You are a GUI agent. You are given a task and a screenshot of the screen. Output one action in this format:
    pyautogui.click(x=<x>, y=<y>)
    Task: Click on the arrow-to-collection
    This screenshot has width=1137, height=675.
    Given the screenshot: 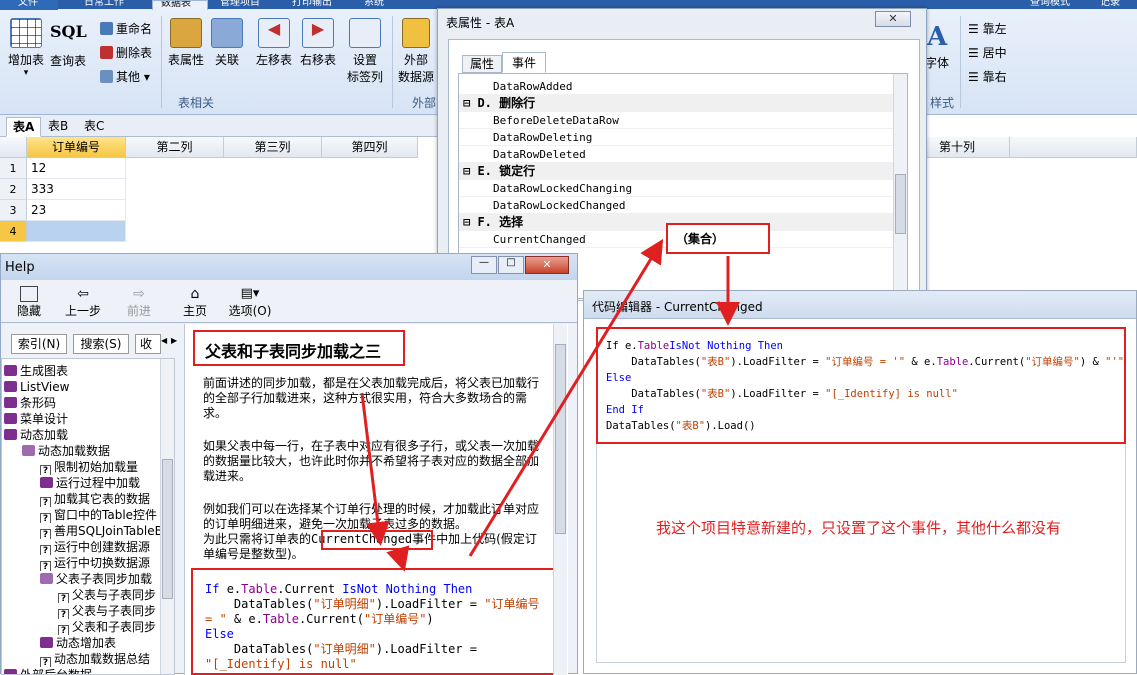 What is the action you would take?
    pyautogui.click(x=566, y=397)
    